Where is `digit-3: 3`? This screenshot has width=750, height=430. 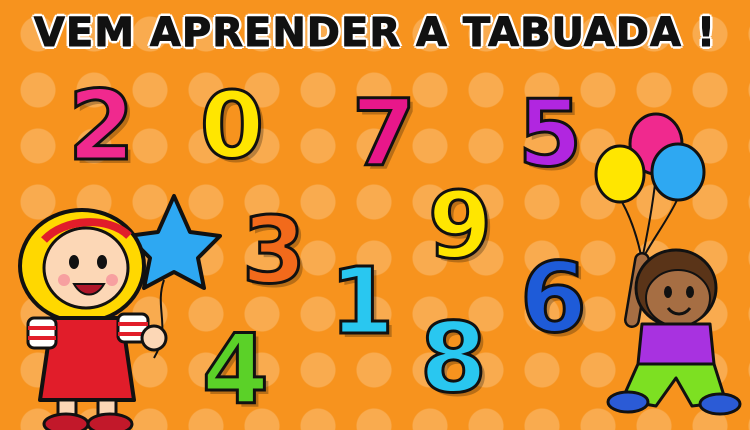 digit-3: 3 is located at coordinates (273, 250).